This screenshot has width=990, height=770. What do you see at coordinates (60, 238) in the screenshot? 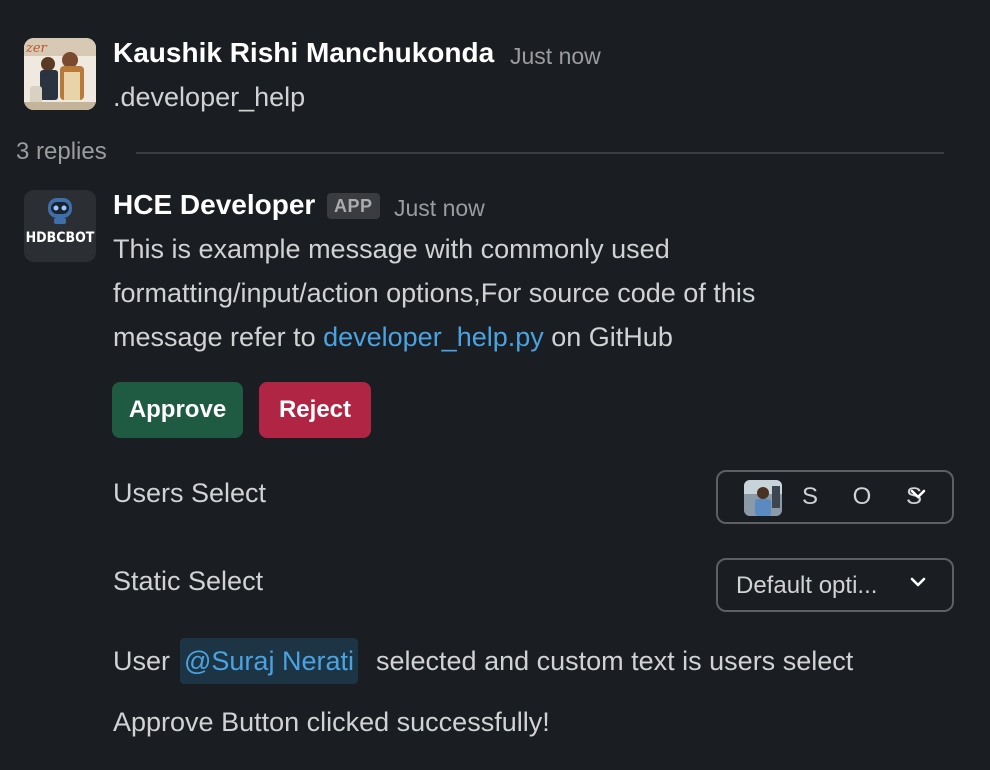
I see `bot-avatar-text: HDBCBOT` at bounding box center [60, 238].